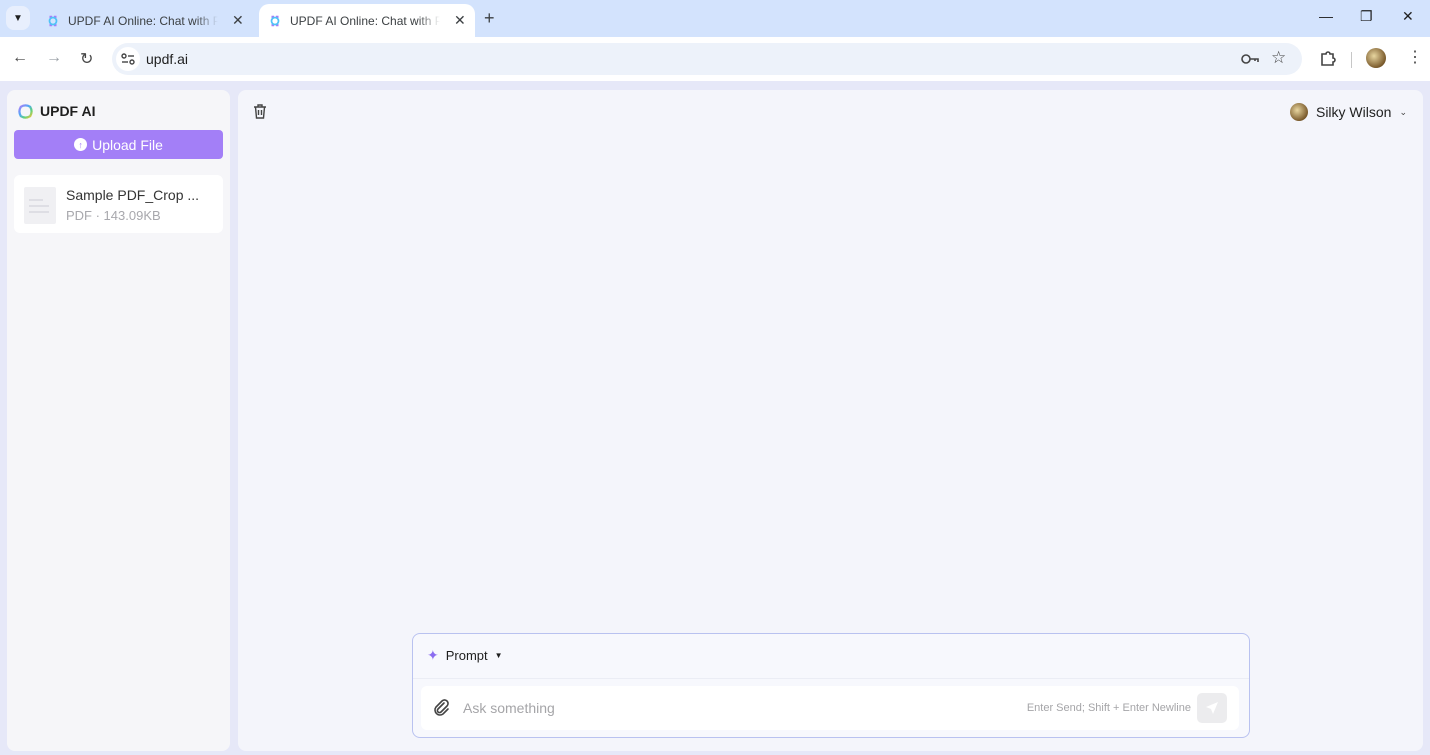  Describe the element at coordinates (40, 205) in the screenshot. I see `document-icon` at that location.